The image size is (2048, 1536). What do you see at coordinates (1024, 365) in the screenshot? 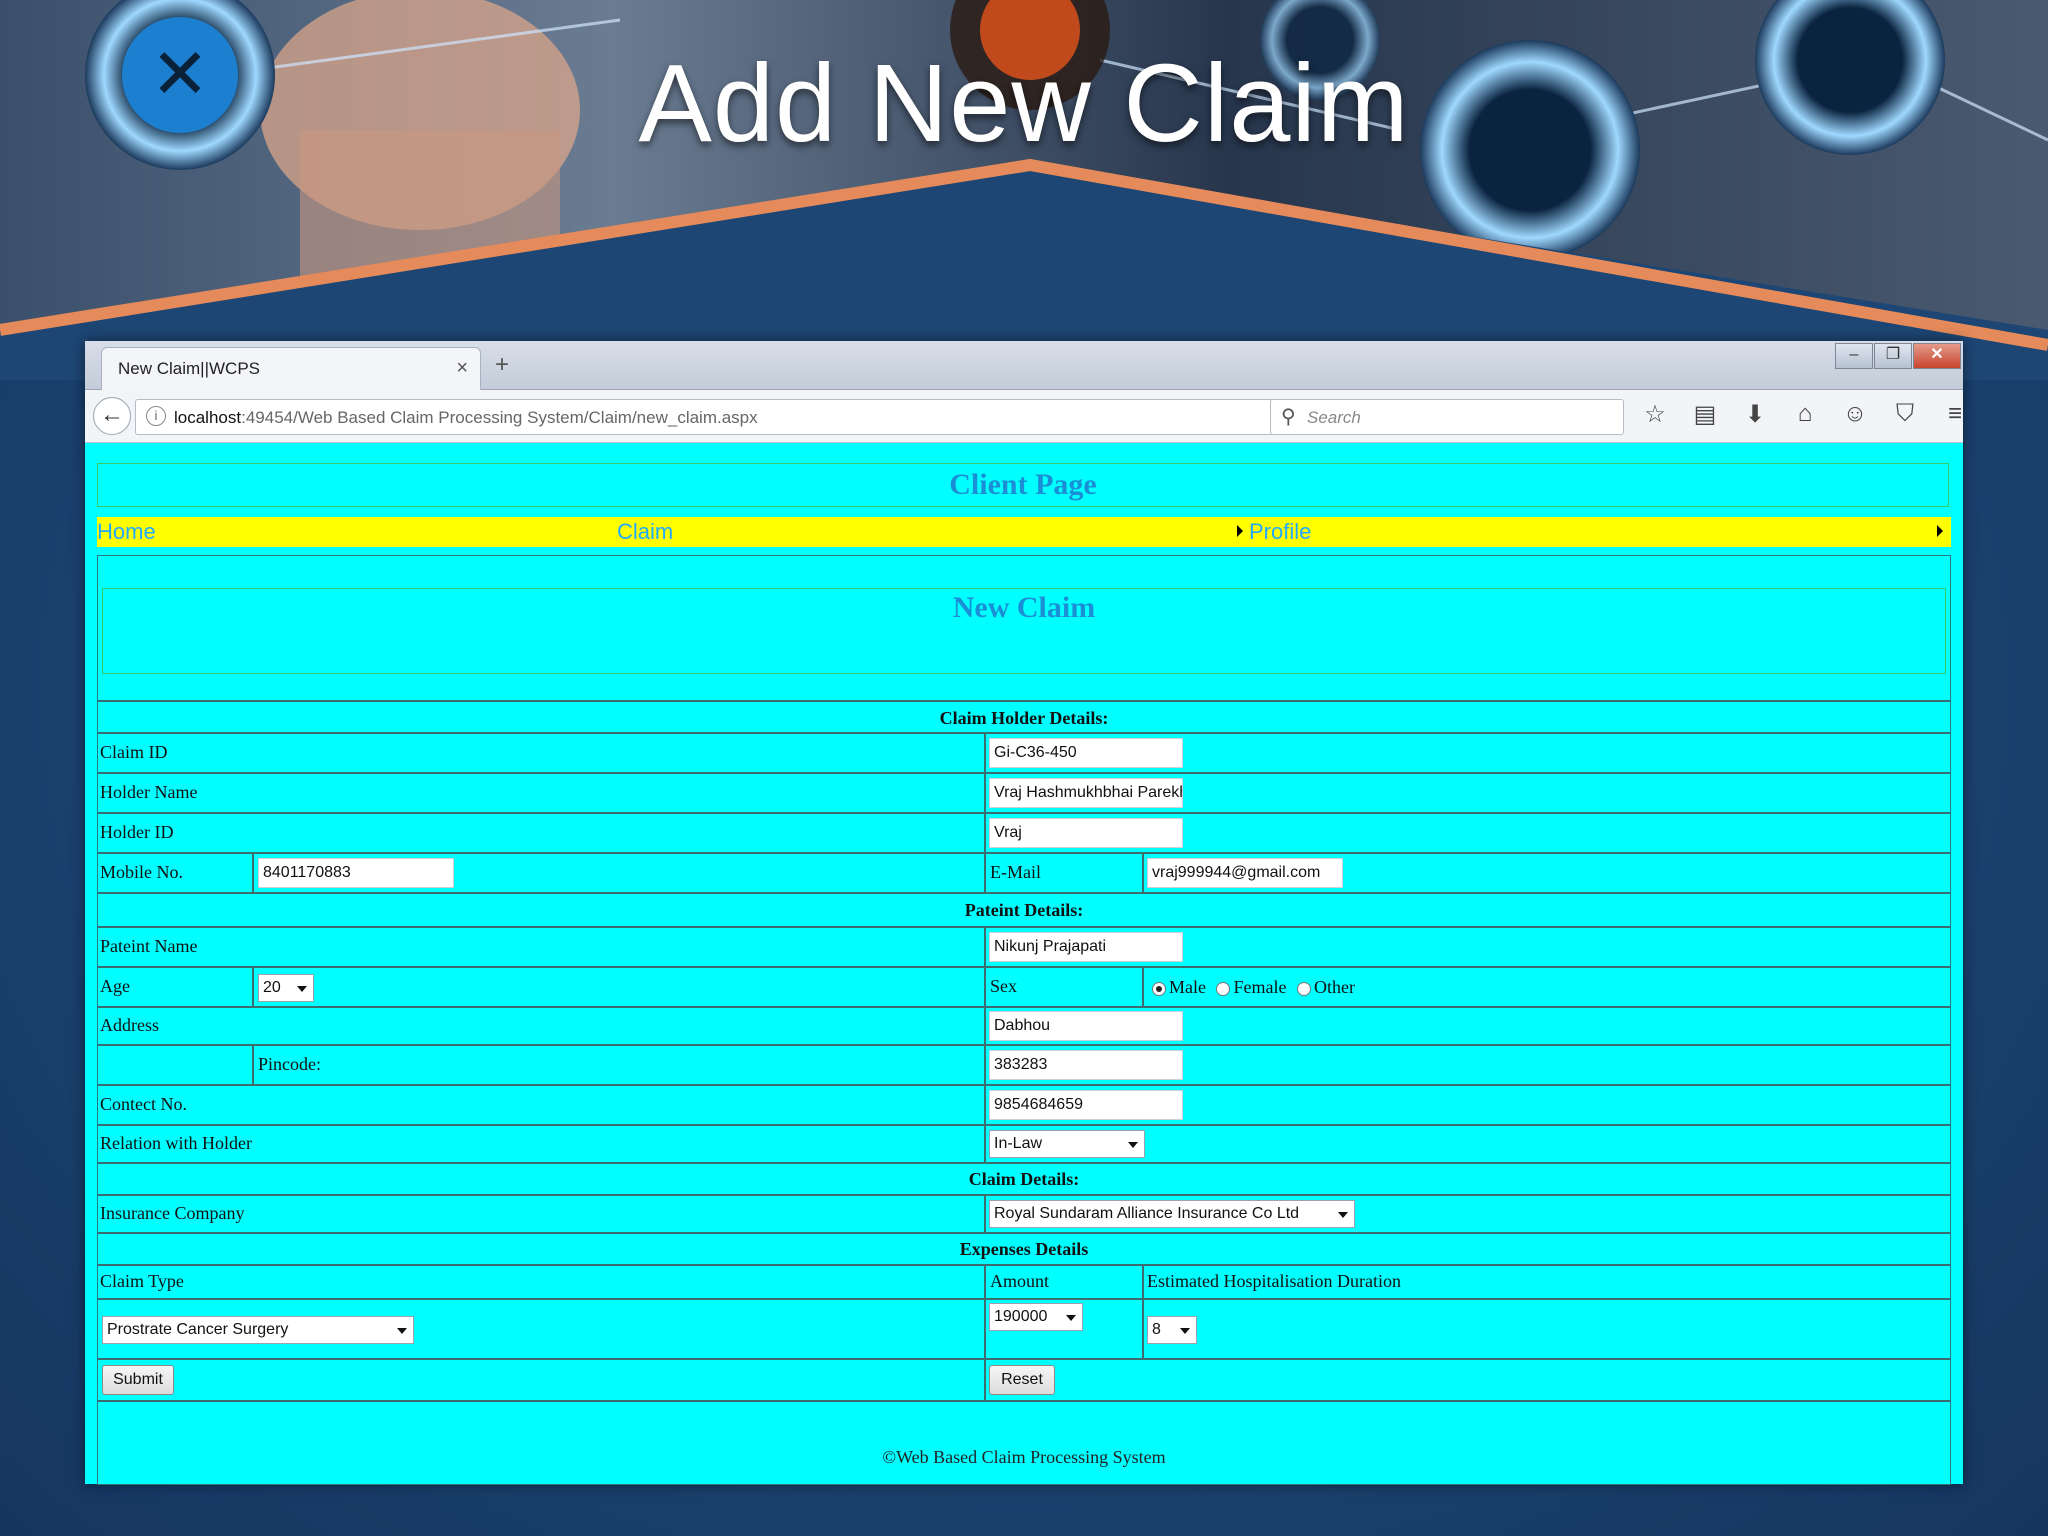
I see `tab-bar: New Claim||WCPS × + ‒ ❐ ✕` at bounding box center [1024, 365].